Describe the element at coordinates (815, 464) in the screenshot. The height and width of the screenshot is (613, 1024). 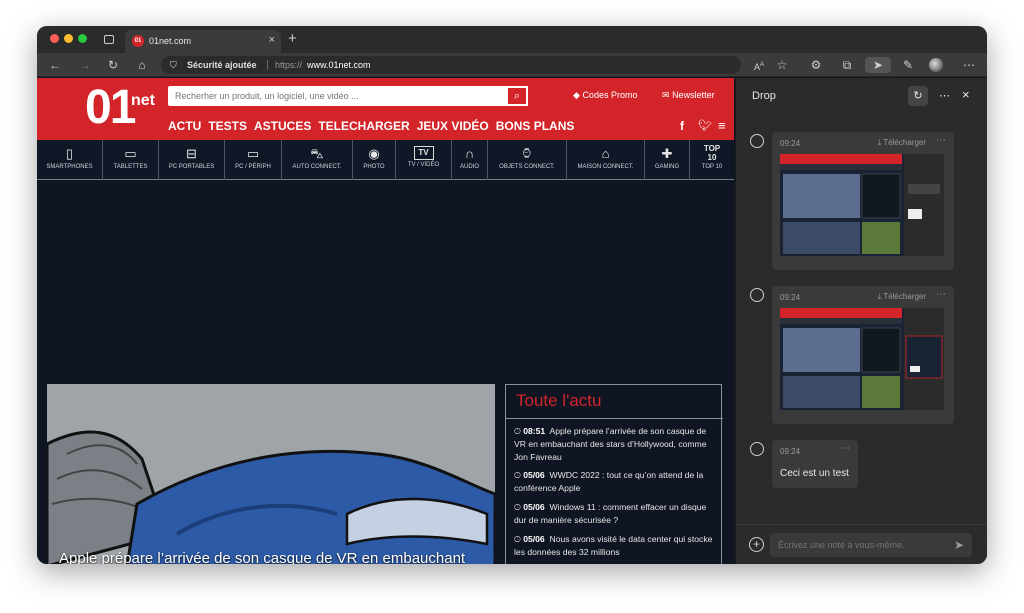
I see `drop-message: 09:24 ⋯ Ceci est un test` at that location.